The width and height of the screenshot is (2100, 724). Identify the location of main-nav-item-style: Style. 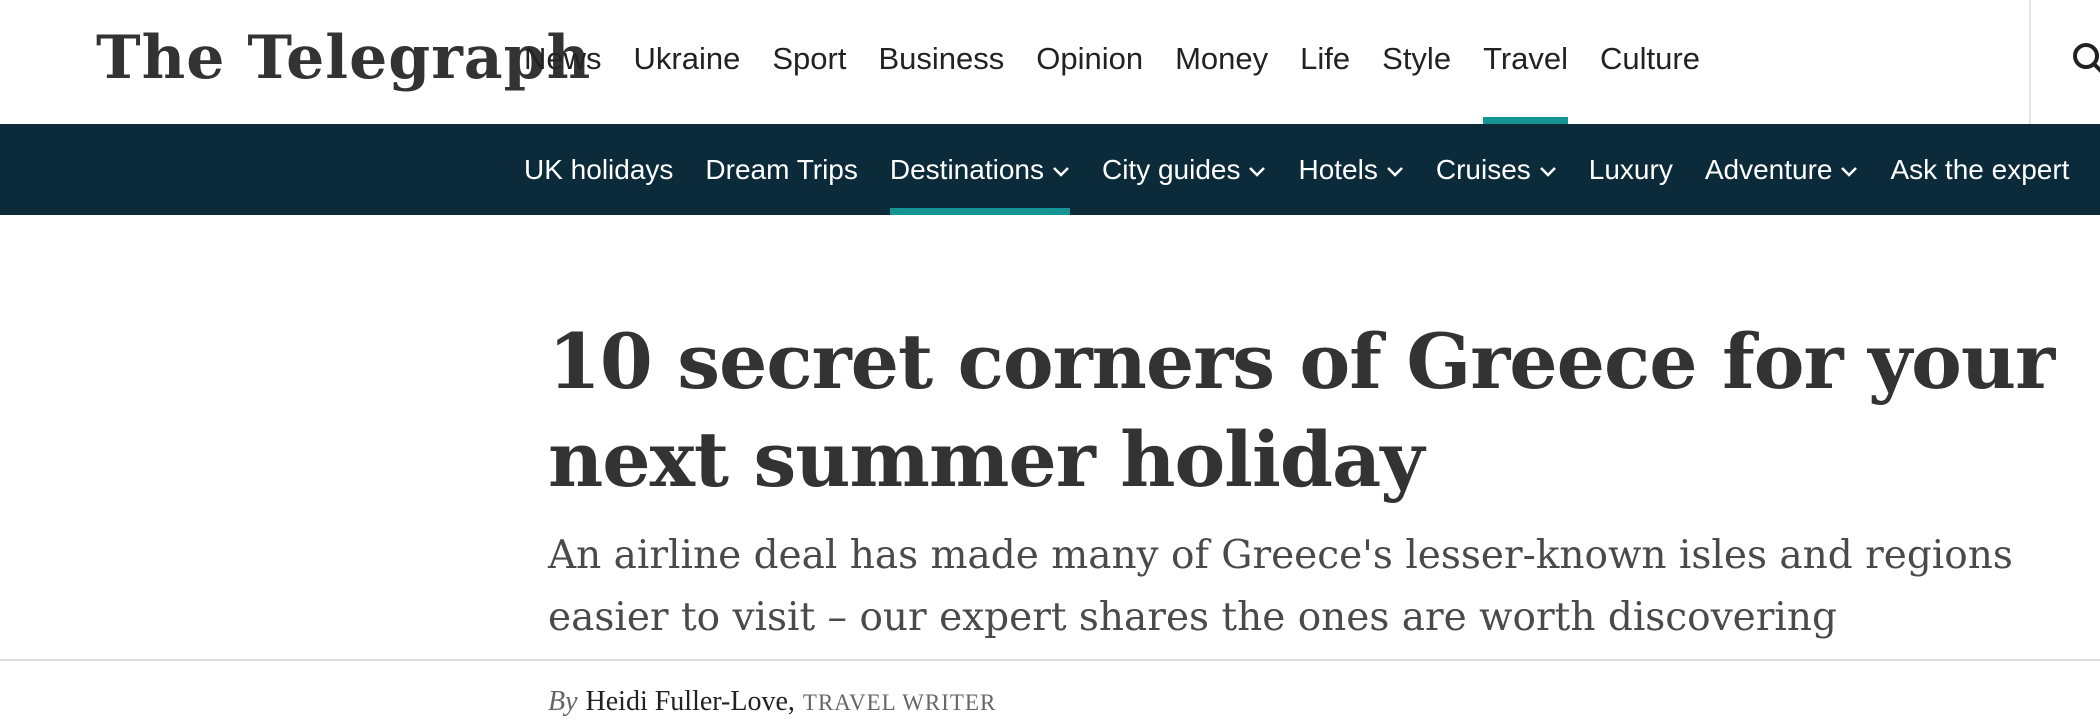
(1416, 62).